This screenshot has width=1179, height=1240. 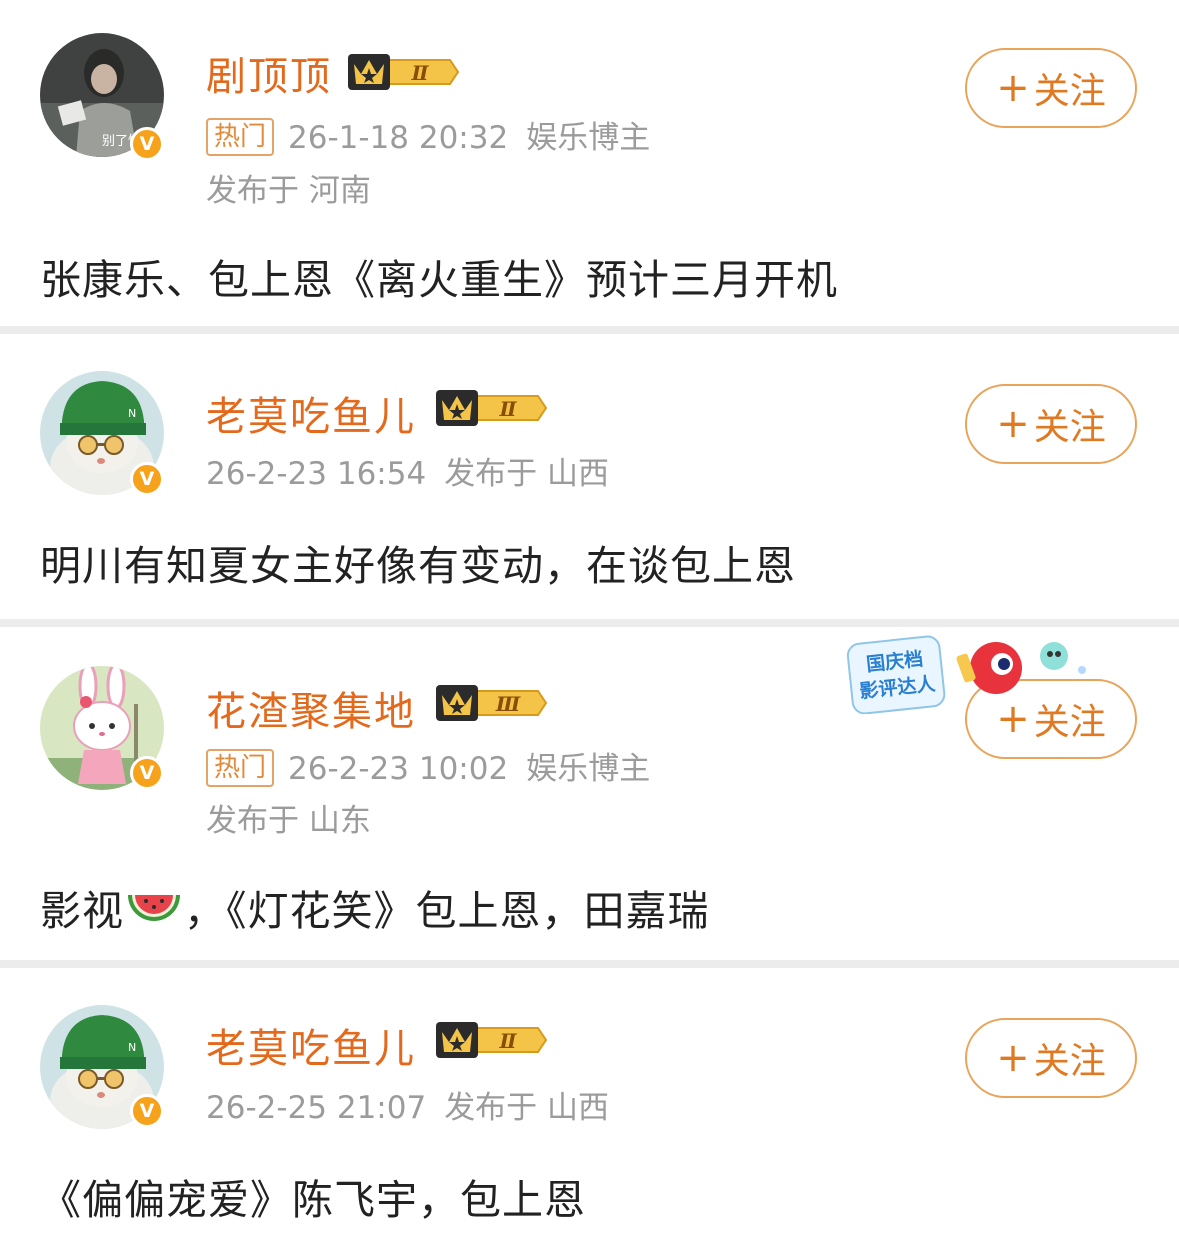 What do you see at coordinates (154, 908) in the screenshot?
I see `watermelon-icon` at bounding box center [154, 908].